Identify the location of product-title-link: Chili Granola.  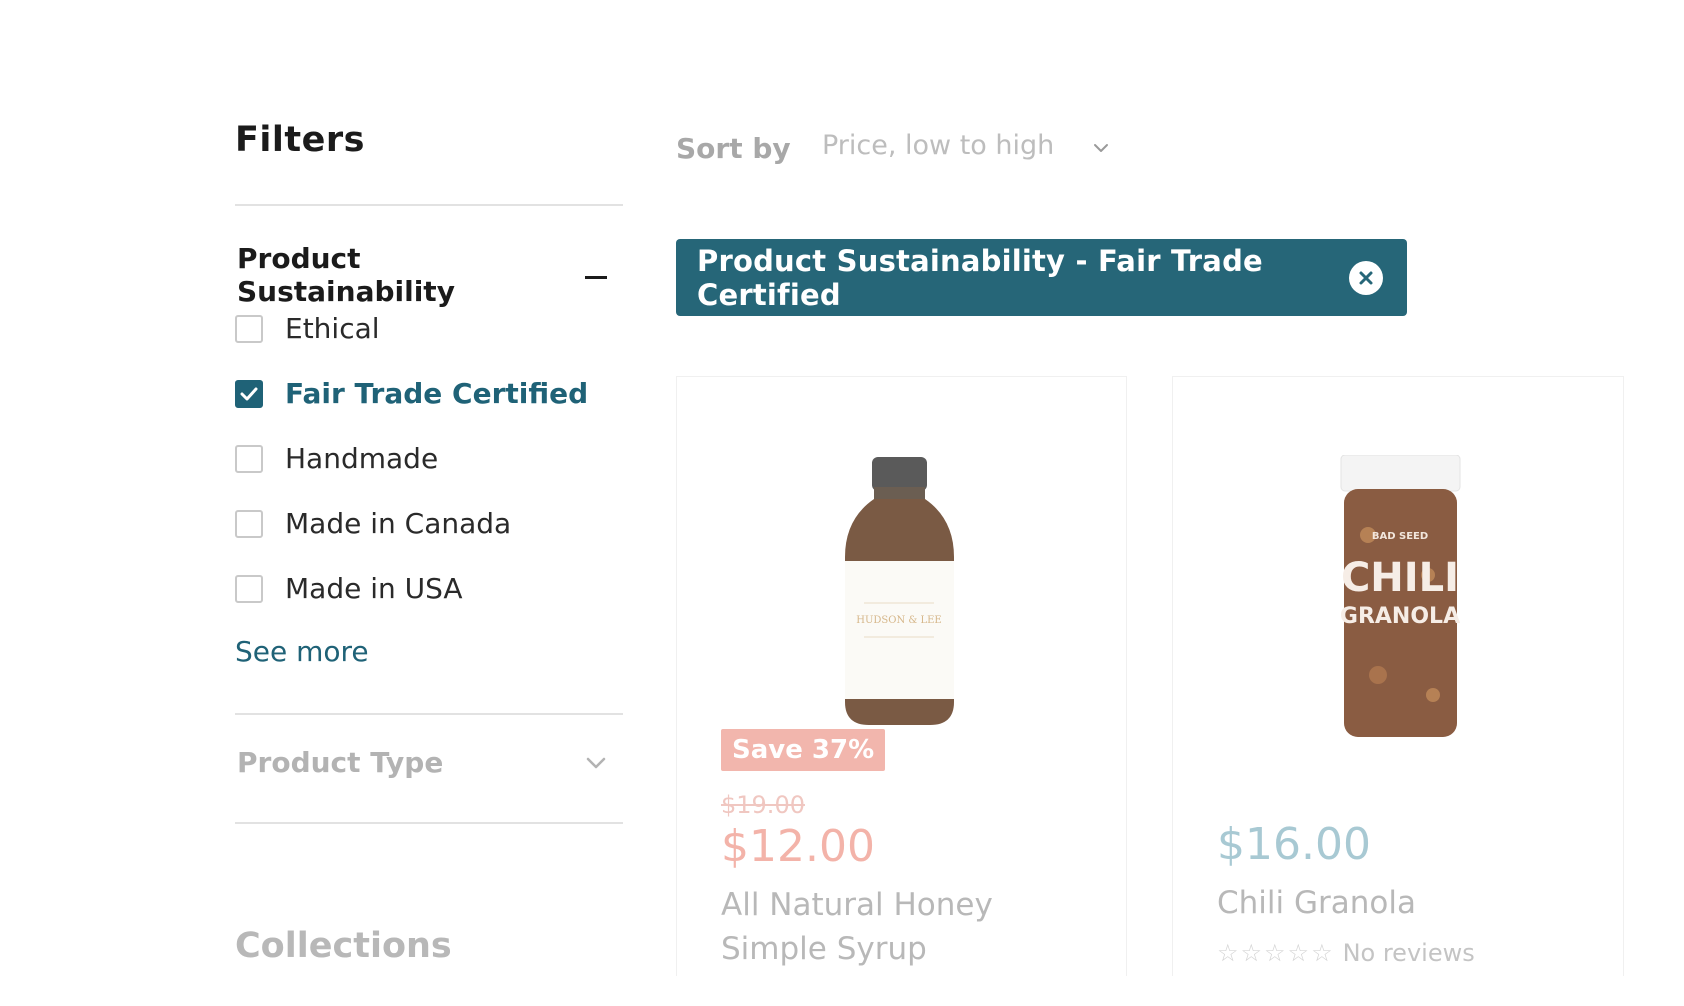
(1407, 903).